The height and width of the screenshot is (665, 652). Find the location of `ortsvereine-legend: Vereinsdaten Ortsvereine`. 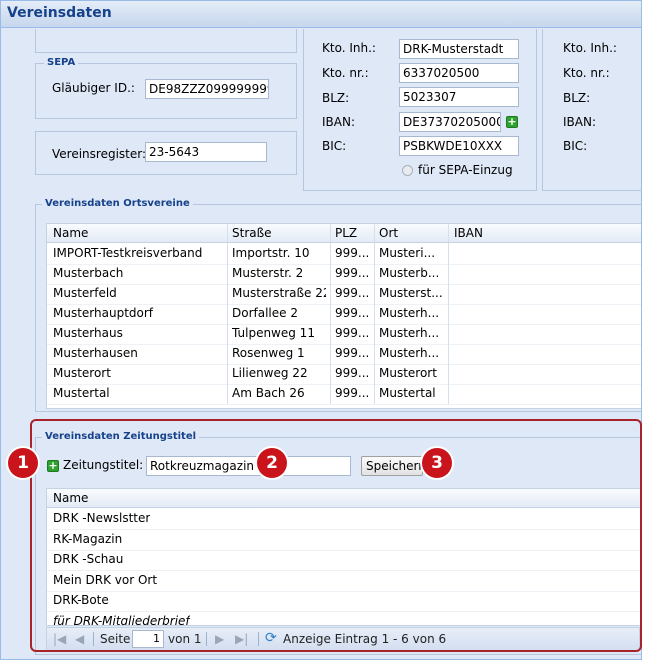

ortsvereine-legend: Vereinsdaten Ortsvereine is located at coordinates (117, 203).